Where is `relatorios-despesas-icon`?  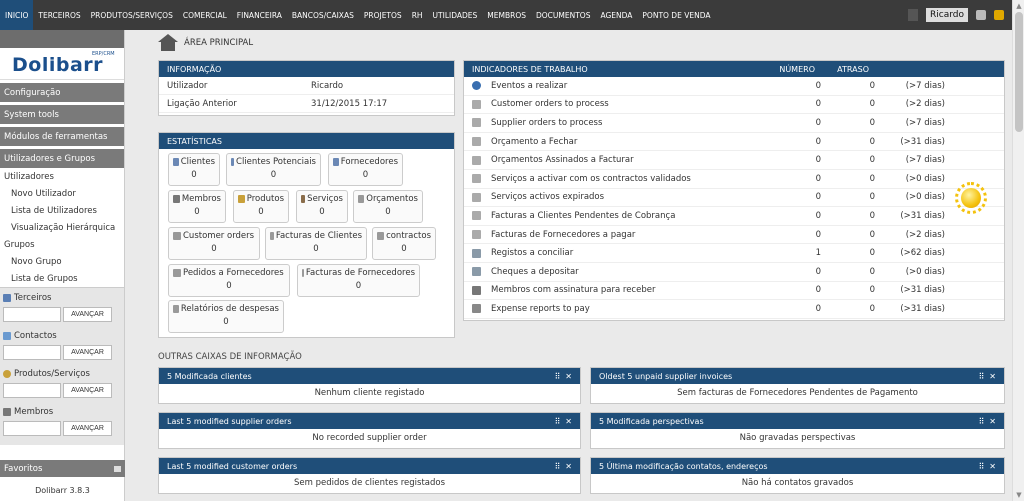 relatorios-despesas-icon is located at coordinates (176, 309).